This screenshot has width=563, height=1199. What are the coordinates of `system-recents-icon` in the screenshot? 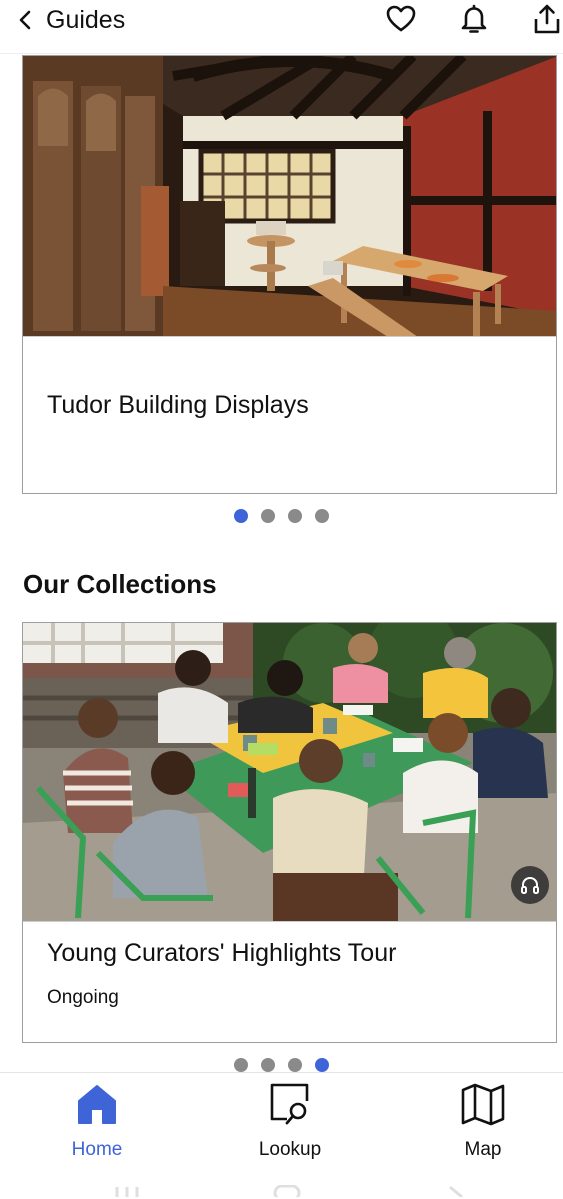 It's located at (127, 1192).